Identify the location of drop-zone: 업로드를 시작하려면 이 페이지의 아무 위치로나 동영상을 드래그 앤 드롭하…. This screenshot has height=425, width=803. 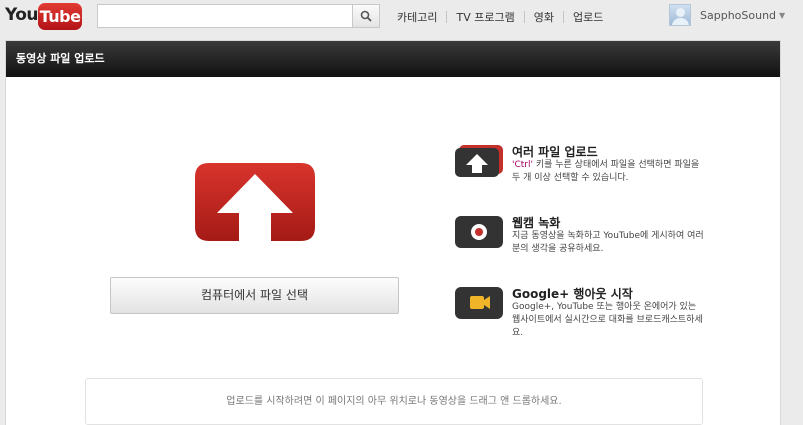
(394, 401).